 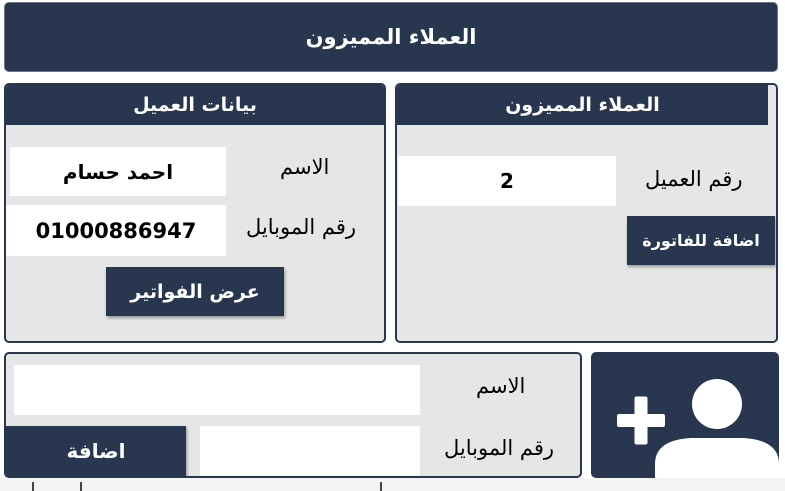 I want to click on customer-number-label: رقم العميل, so click(x=694, y=179).